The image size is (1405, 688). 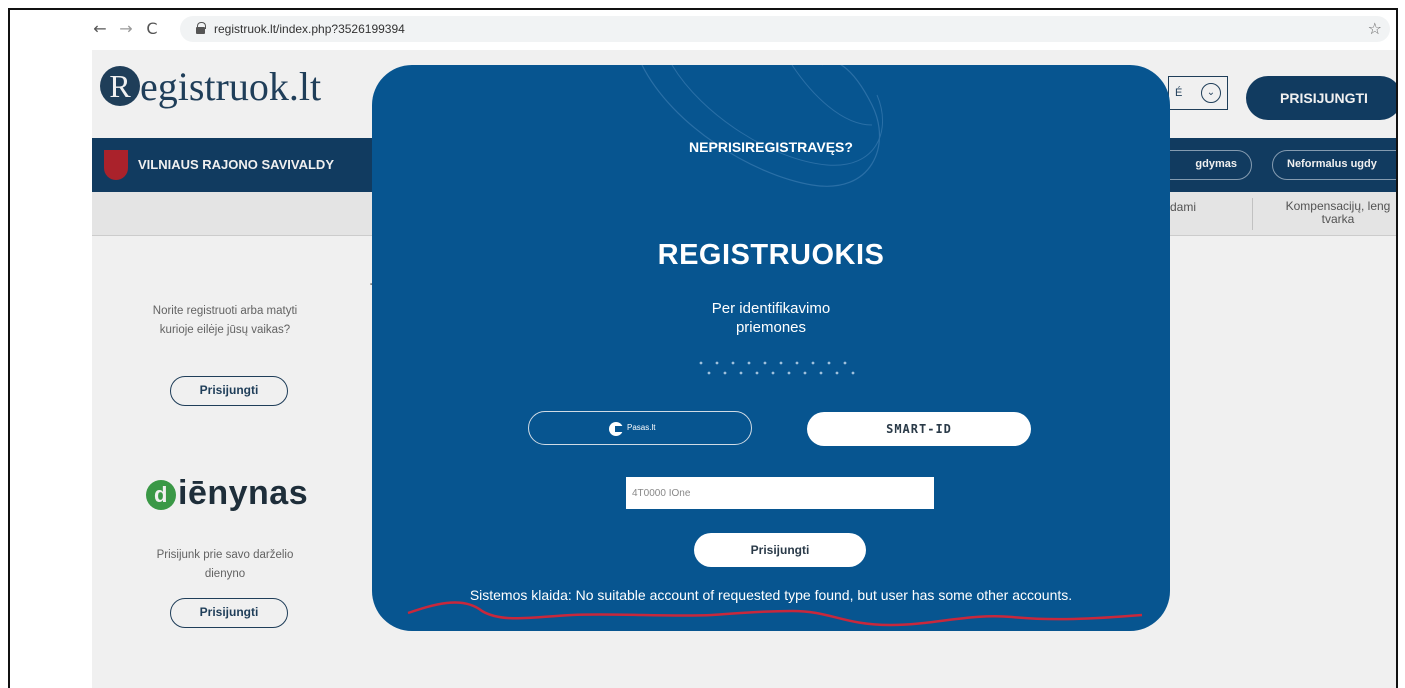 I want to click on logo-text: egistruok.lt, so click(x=231, y=86).